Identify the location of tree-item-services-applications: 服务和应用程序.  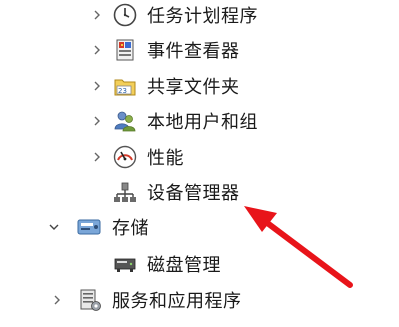
(146, 300).